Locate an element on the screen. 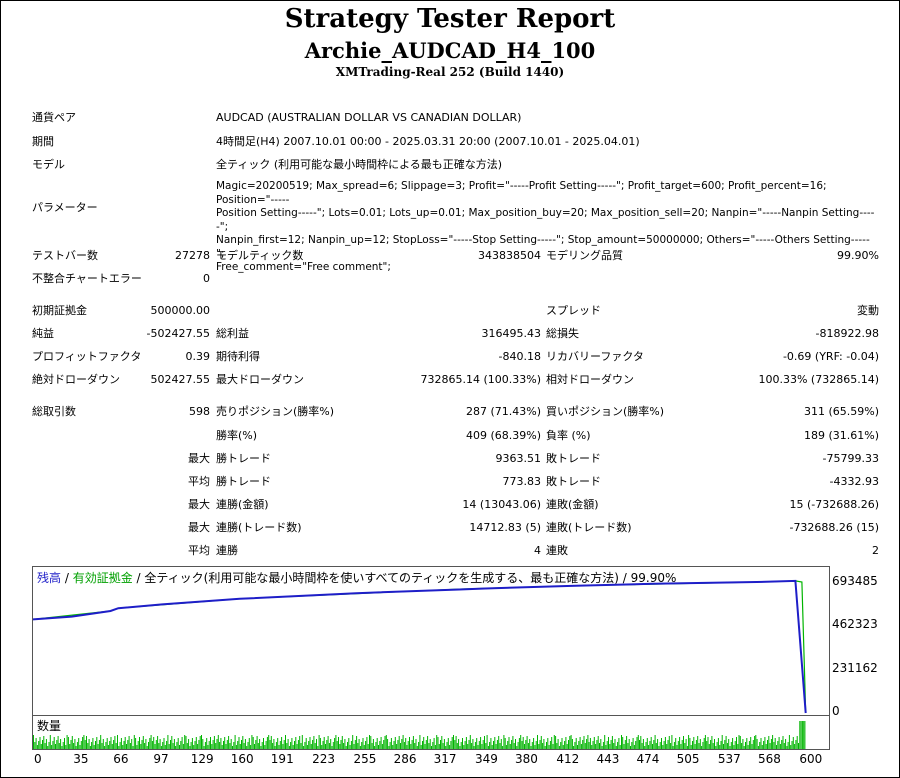  x-tick-label: 97 is located at coordinates (161, 759).